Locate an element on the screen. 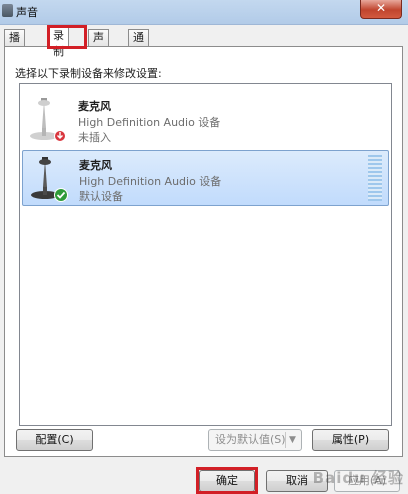  tab-playback: 播放 is located at coordinates (14, 44).